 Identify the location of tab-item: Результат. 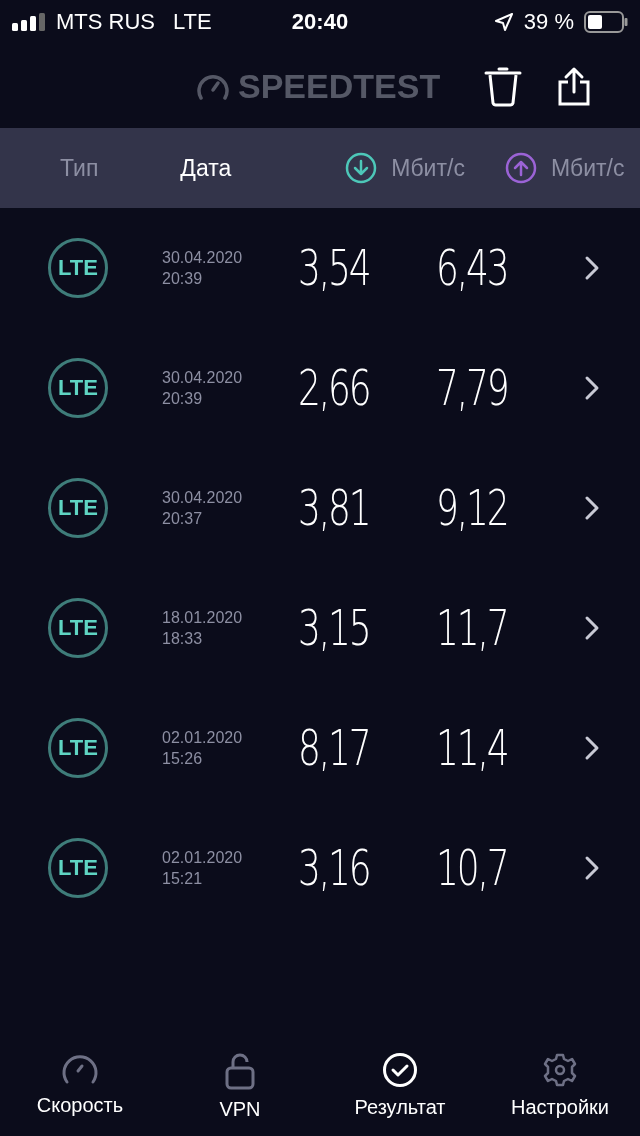
(400, 1087).